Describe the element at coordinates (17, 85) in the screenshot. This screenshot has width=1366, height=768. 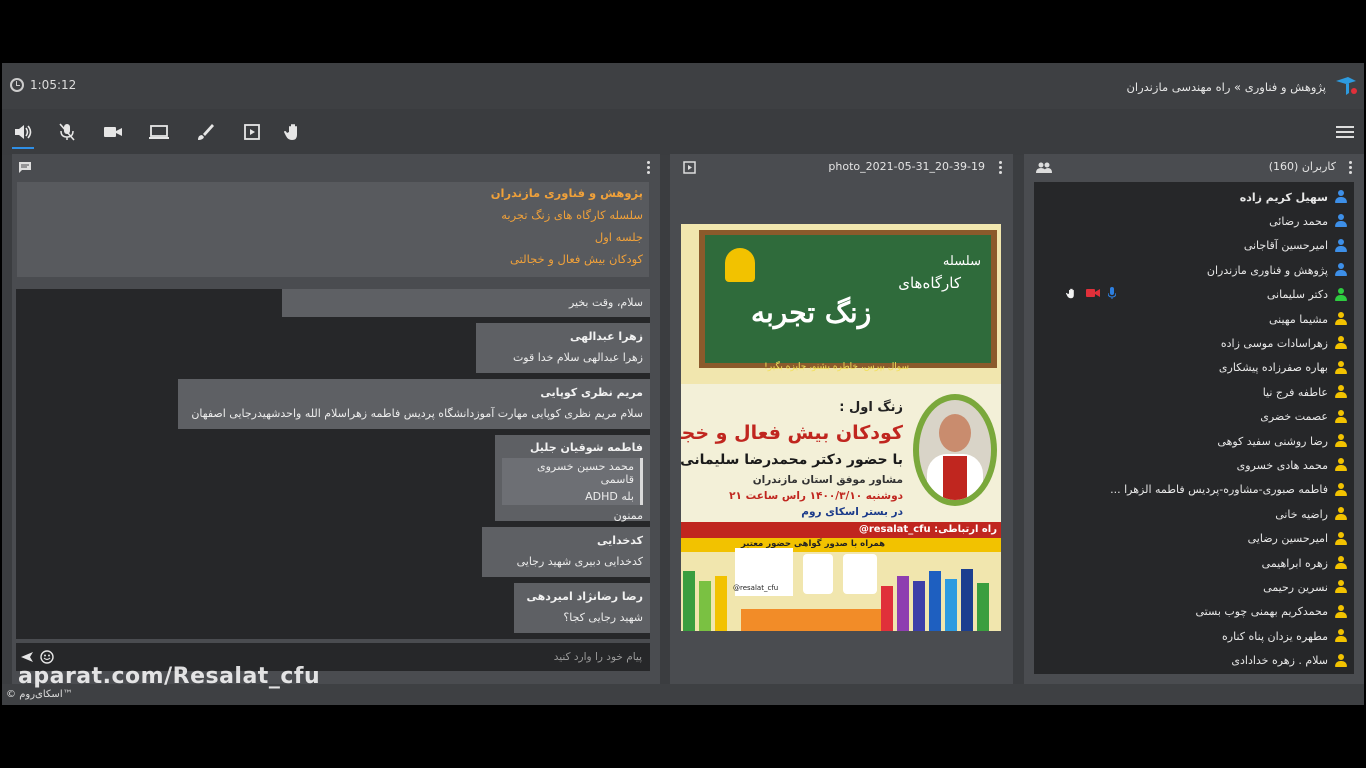
I see `clock-icon` at that location.